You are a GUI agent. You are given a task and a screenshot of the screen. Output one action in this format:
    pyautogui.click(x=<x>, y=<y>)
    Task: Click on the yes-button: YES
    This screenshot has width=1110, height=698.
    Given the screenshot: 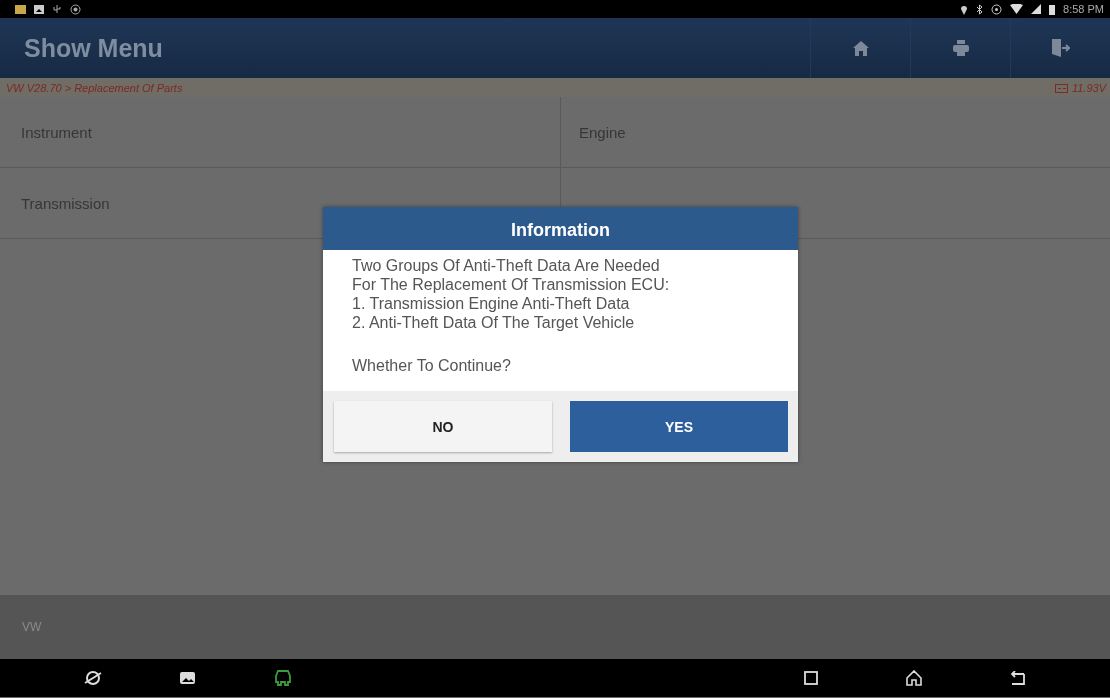 What is the action you would take?
    pyautogui.click(x=679, y=426)
    